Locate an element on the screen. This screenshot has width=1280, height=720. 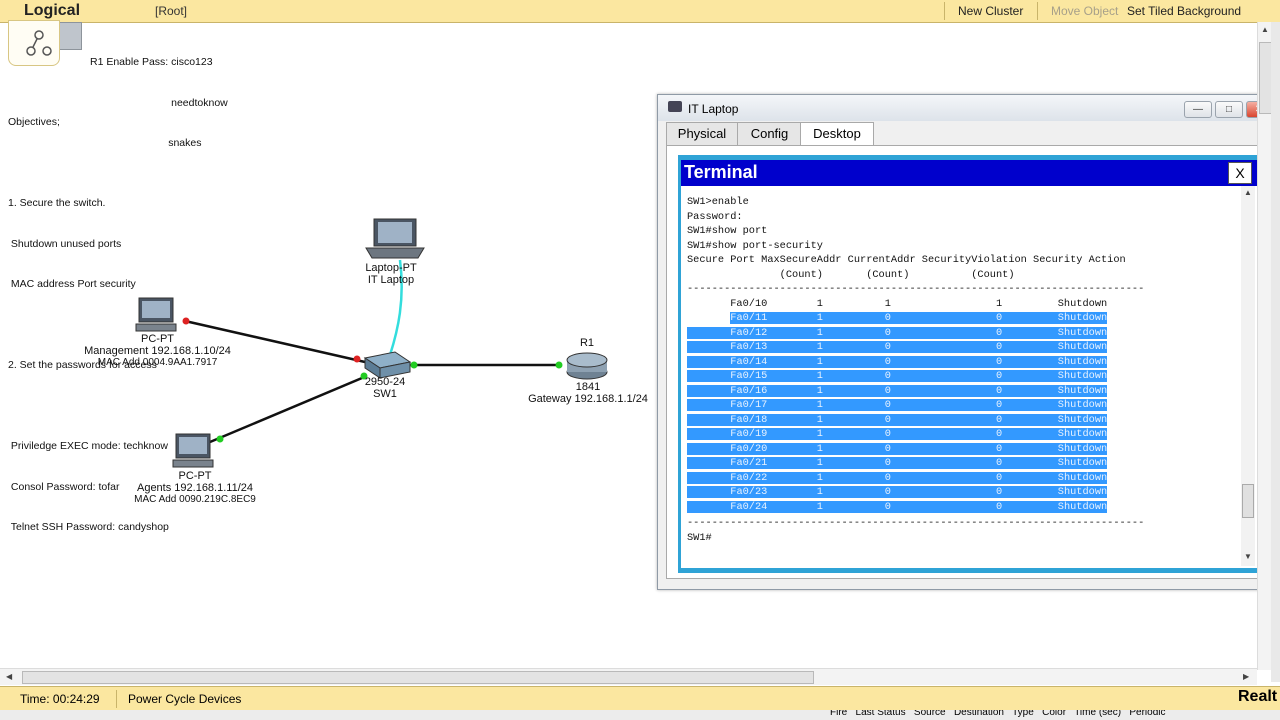
terminal-row-text: Fa0/14 1 0 0 Shutdown is located at coordinates (919, 361).